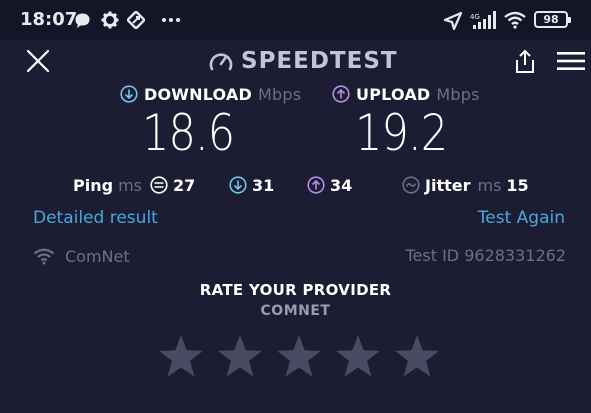 The width and height of the screenshot is (591, 413). What do you see at coordinates (341, 185) in the screenshot?
I see `ping-upload-value: 34` at bounding box center [341, 185].